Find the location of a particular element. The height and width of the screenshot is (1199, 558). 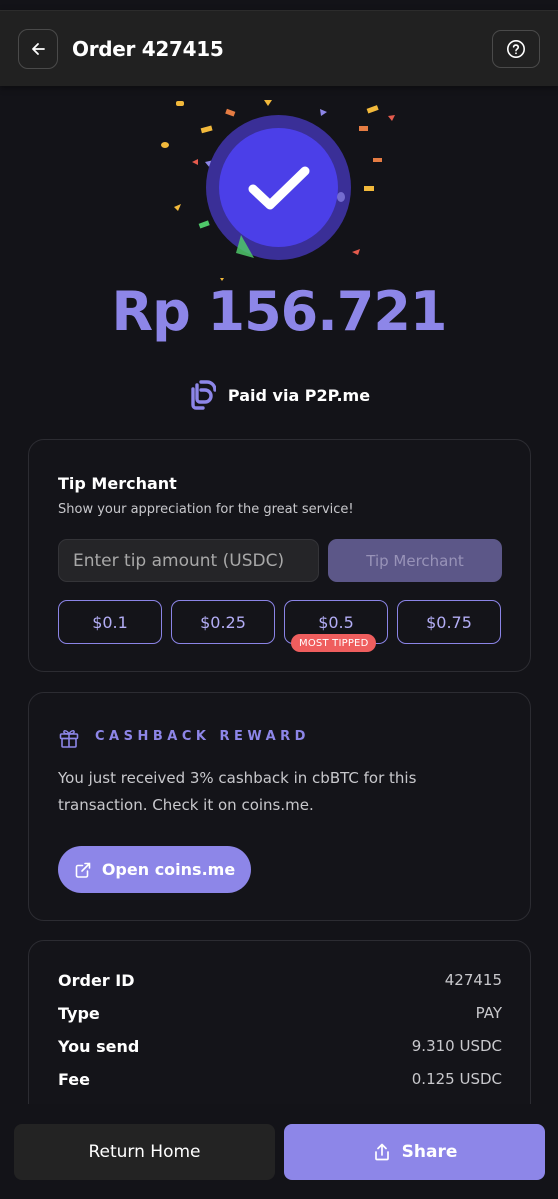

tip-amount-input is located at coordinates (188, 560).